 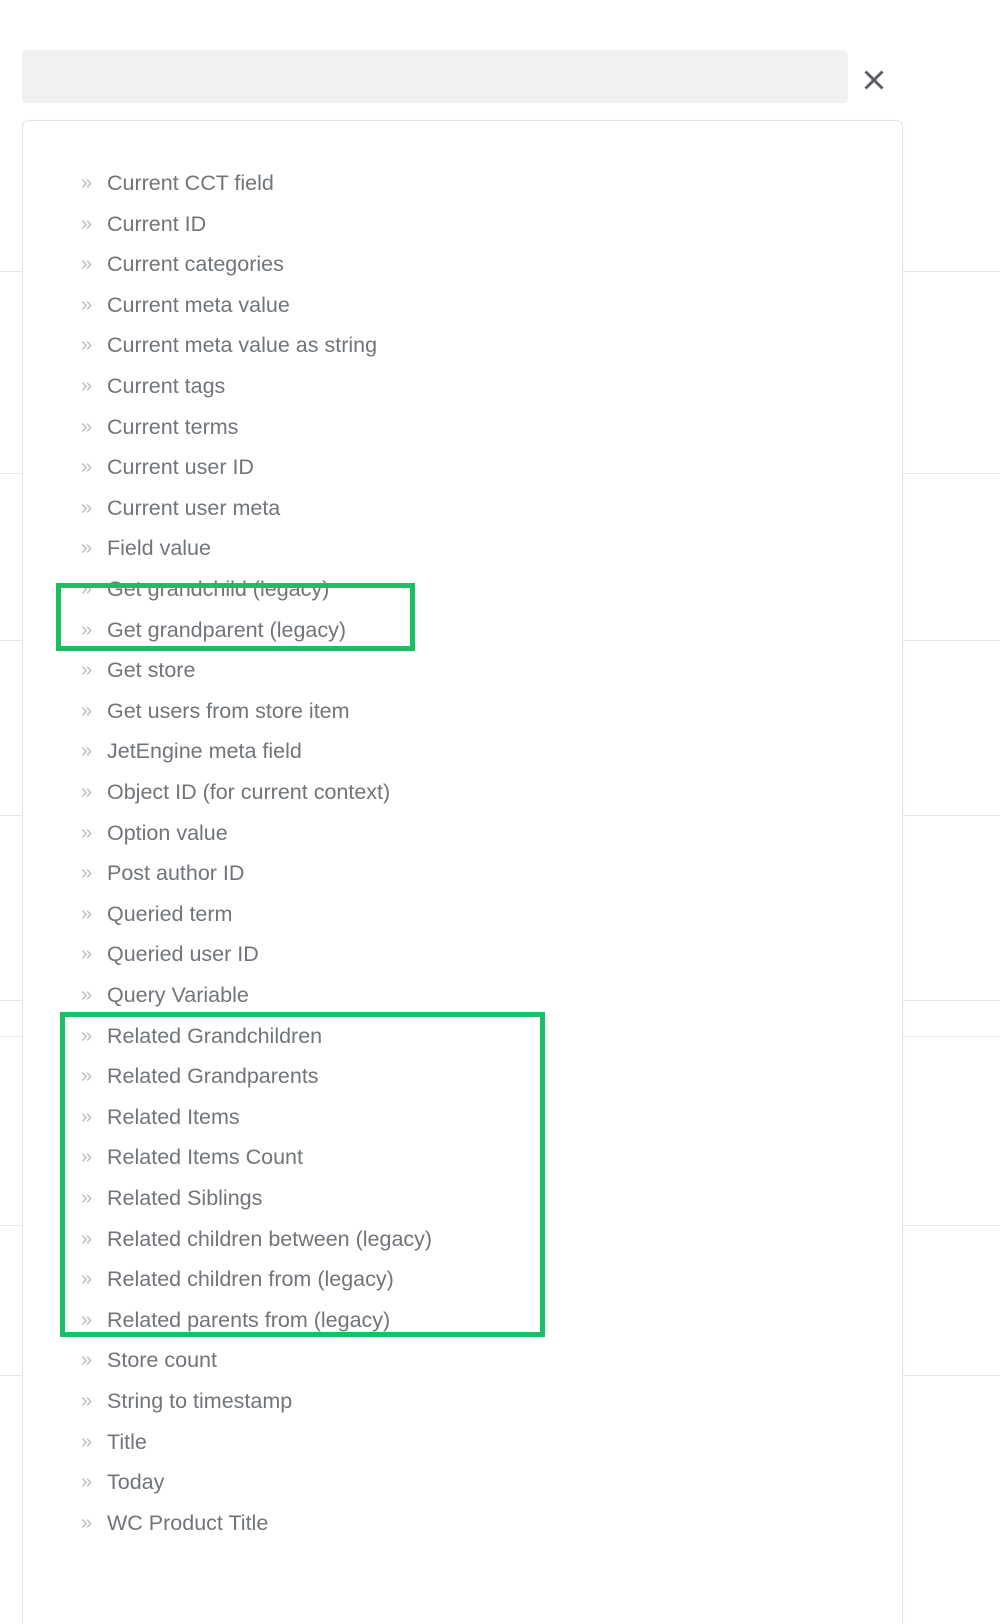 What do you see at coordinates (180, 467) in the screenshot?
I see `dropdown-option-label: Current user ID` at bounding box center [180, 467].